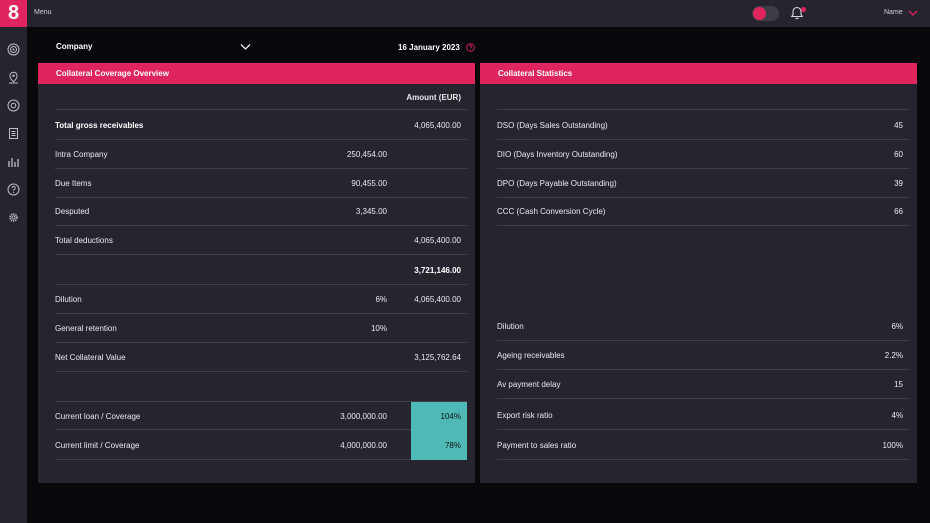 The image size is (930, 523). Describe the element at coordinates (437, 357) in the screenshot. I see `row-amount: 3,125,762.64` at that location.